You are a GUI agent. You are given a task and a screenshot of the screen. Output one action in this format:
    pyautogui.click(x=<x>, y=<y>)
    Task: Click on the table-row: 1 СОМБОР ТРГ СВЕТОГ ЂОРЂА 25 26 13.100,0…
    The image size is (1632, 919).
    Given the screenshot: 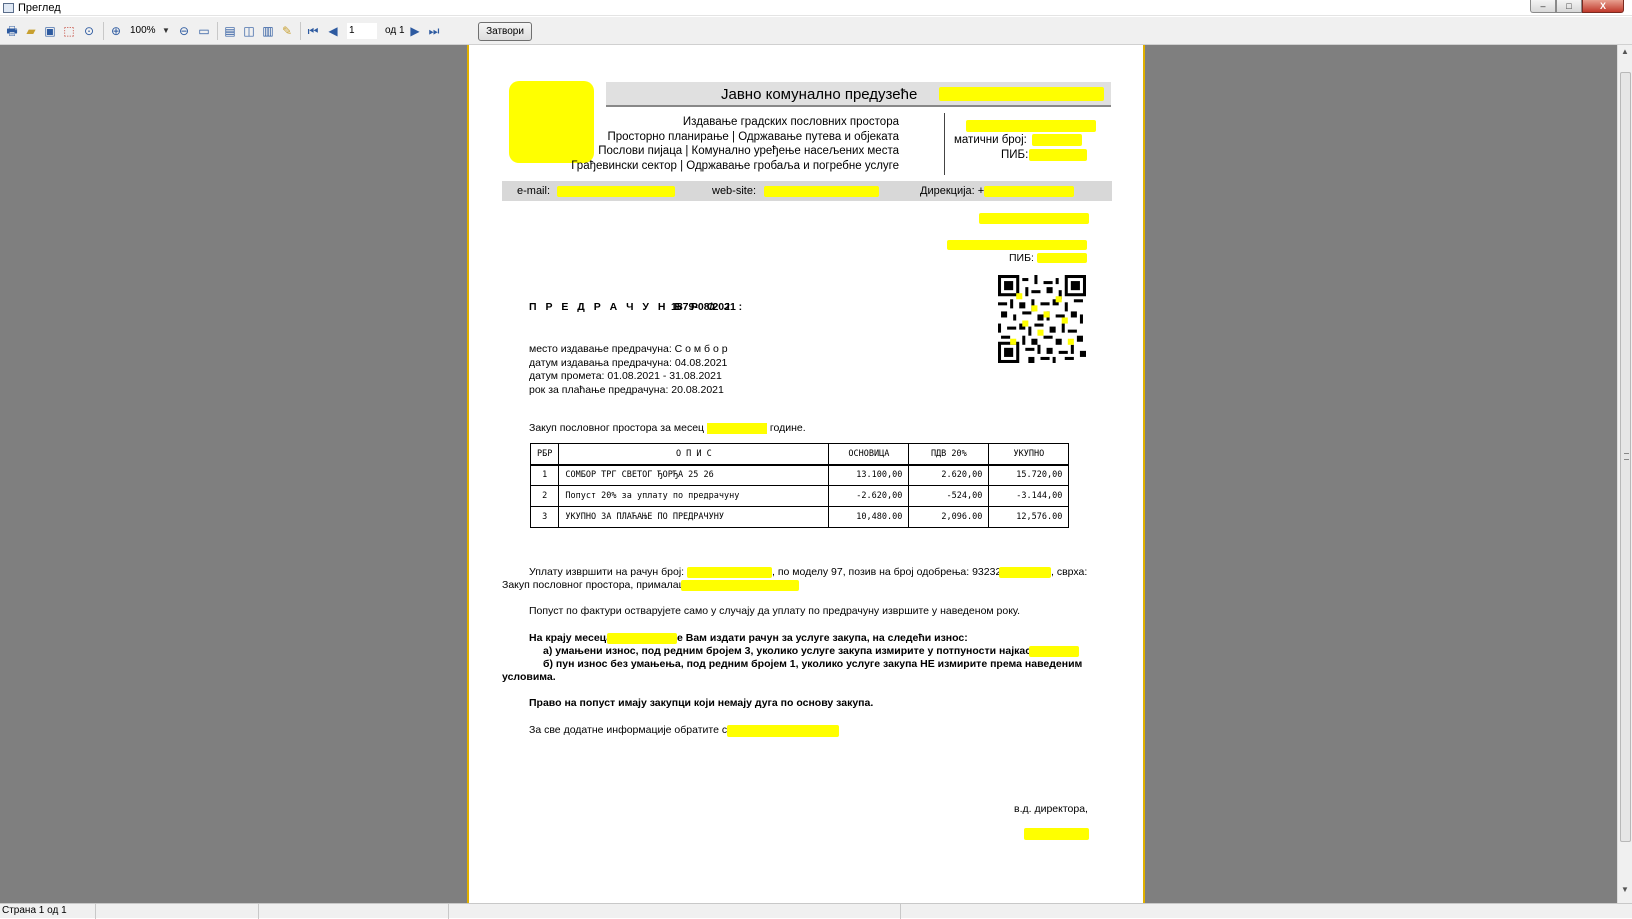 What is the action you would take?
    pyautogui.click(x=799, y=475)
    